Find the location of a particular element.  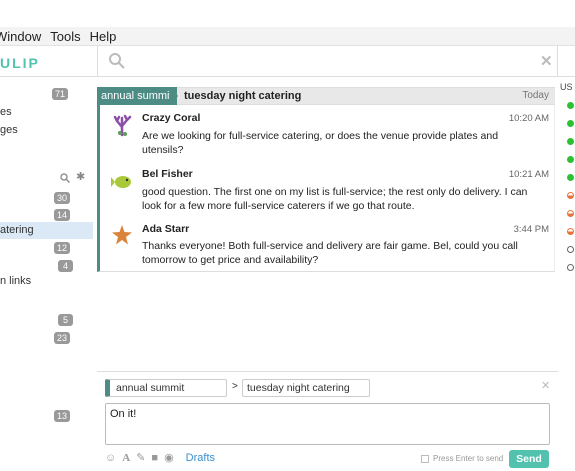

compose-textarea: On it! is located at coordinates (327, 424).